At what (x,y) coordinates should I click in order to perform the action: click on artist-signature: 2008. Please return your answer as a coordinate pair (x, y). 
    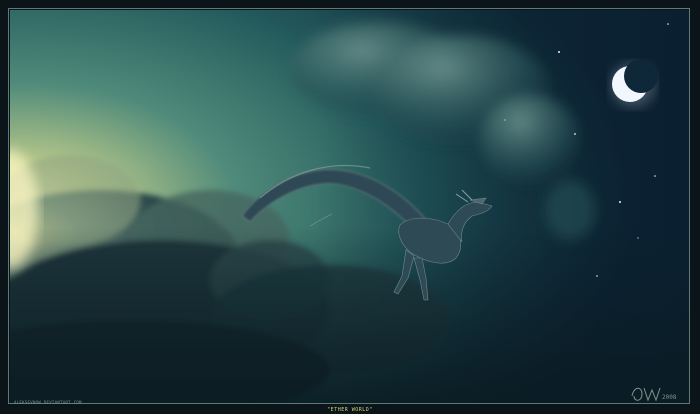
    Looking at the image, I should click on (654, 394).